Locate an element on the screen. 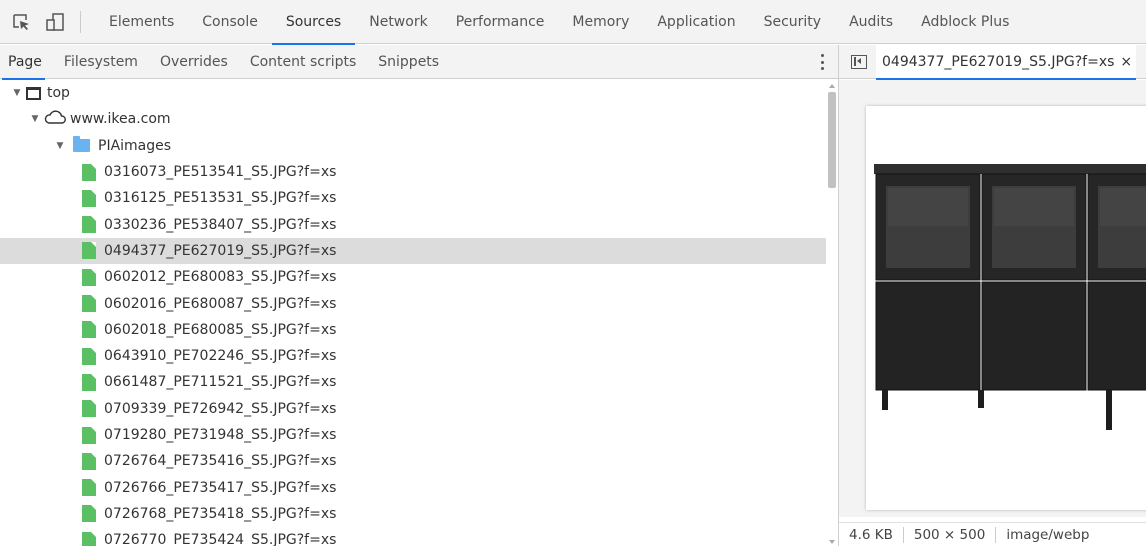  tree-node-domain: ▼ www.ikea.com is located at coordinates (413, 119).